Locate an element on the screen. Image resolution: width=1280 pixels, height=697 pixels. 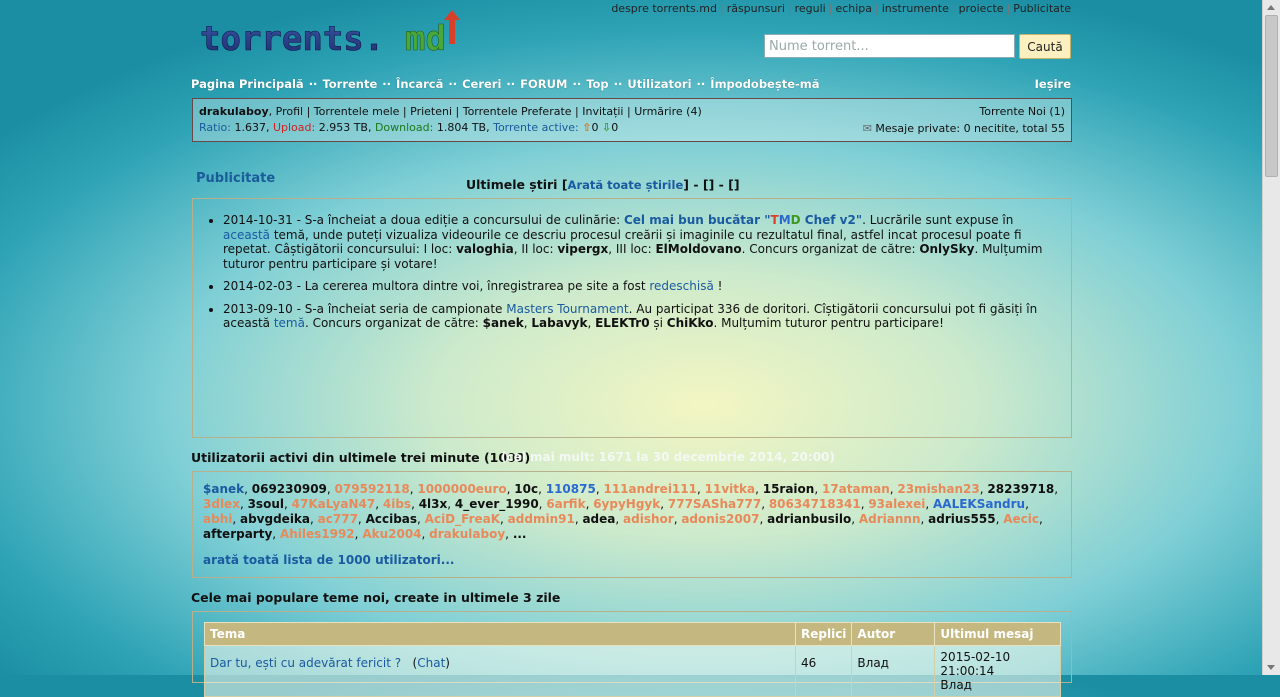
user-link: valoghia is located at coordinates (485, 249).